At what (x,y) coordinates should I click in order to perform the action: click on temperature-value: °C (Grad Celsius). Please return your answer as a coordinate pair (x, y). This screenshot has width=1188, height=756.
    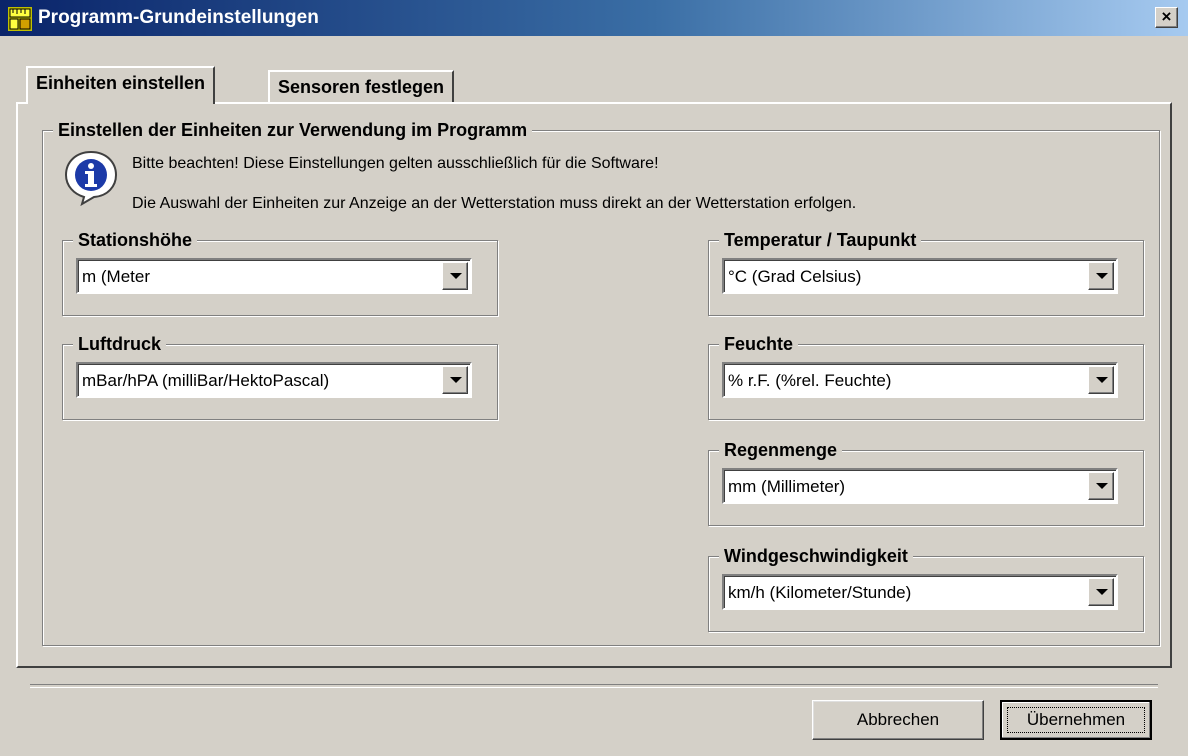
    Looking at the image, I should click on (795, 276).